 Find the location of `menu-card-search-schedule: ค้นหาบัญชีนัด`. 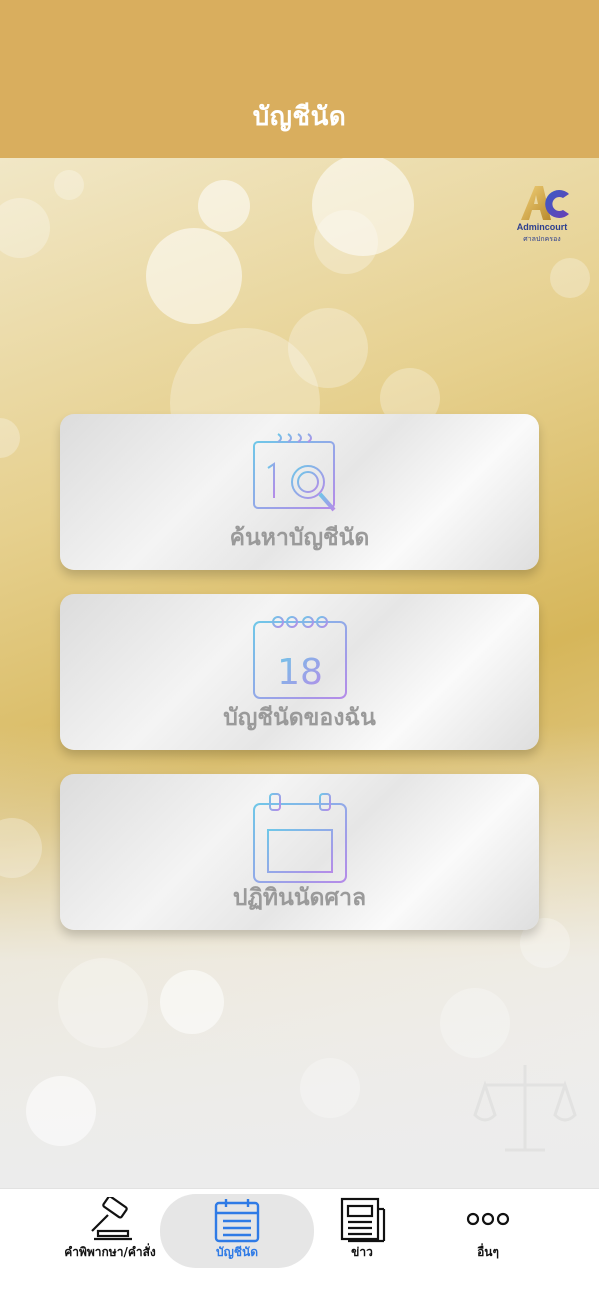

menu-card-search-schedule: ค้นหาบัญชีนัด is located at coordinates (299, 492).